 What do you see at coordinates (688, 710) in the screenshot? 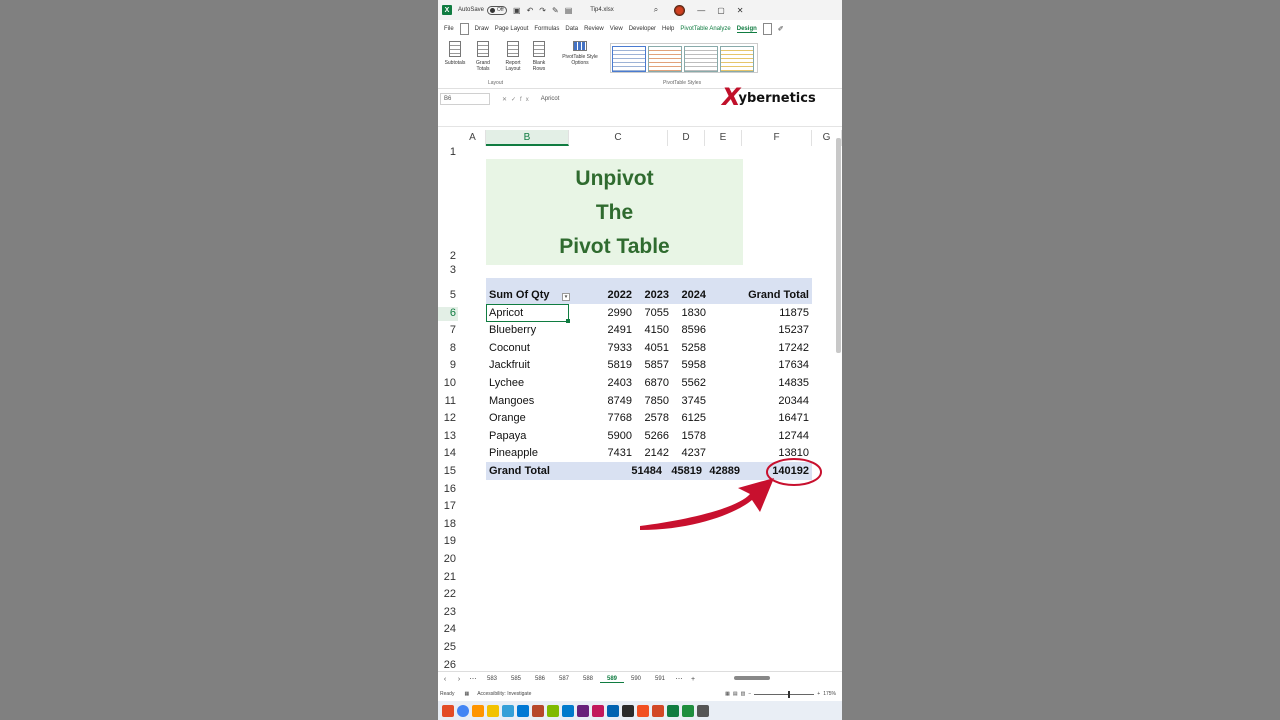
I see `sheets-icon` at bounding box center [688, 710].